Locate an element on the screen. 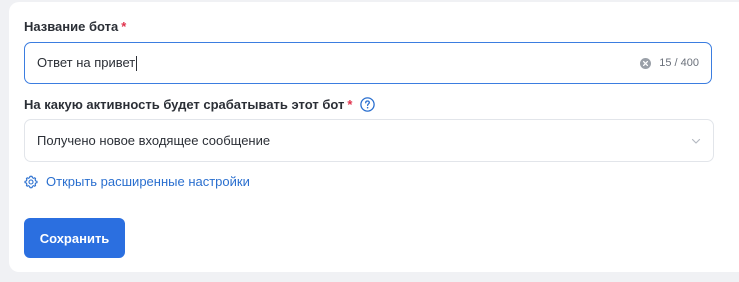 This screenshot has height=282, width=739. text-caret is located at coordinates (137, 64).